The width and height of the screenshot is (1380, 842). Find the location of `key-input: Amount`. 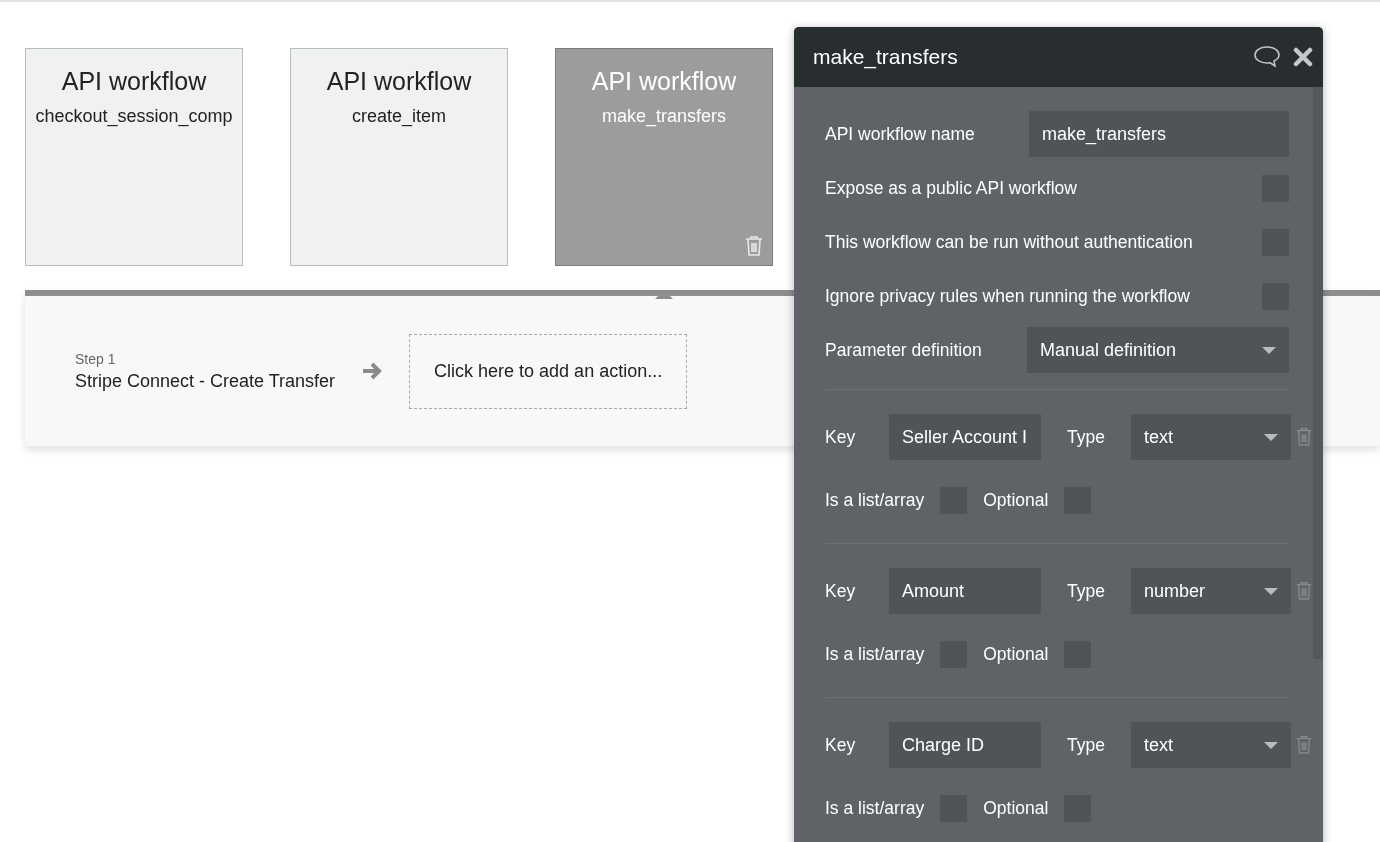

key-input: Amount is located at coordinates (965, 591).